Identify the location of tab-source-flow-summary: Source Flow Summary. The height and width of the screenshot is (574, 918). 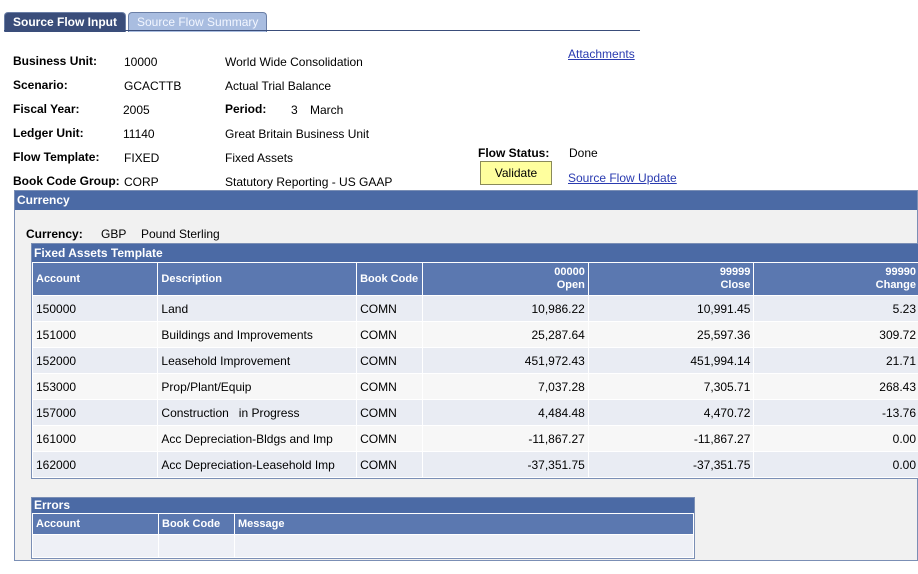
(198, 22).